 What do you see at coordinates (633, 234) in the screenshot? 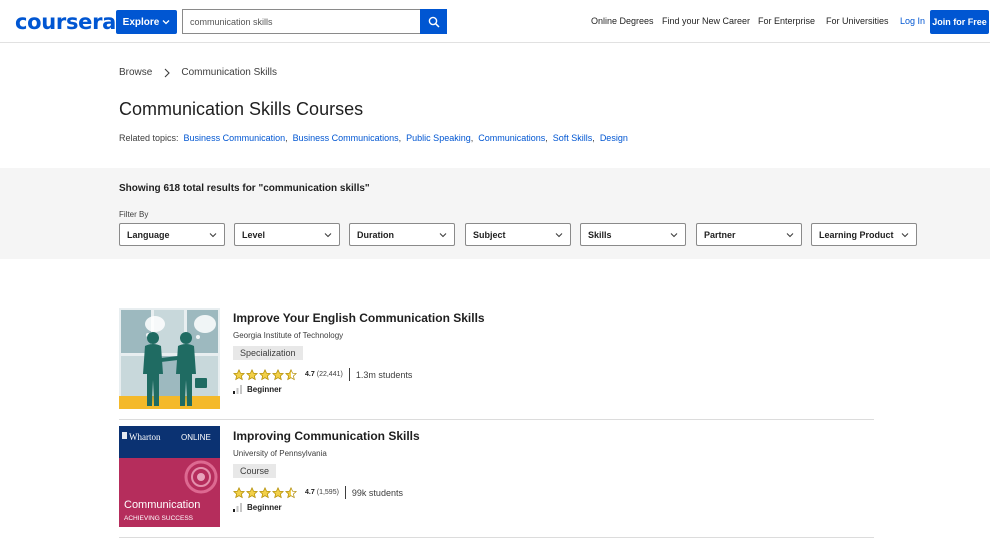
I see `filter-skills-dropdown: Skills` at bounding box center [633, 234].